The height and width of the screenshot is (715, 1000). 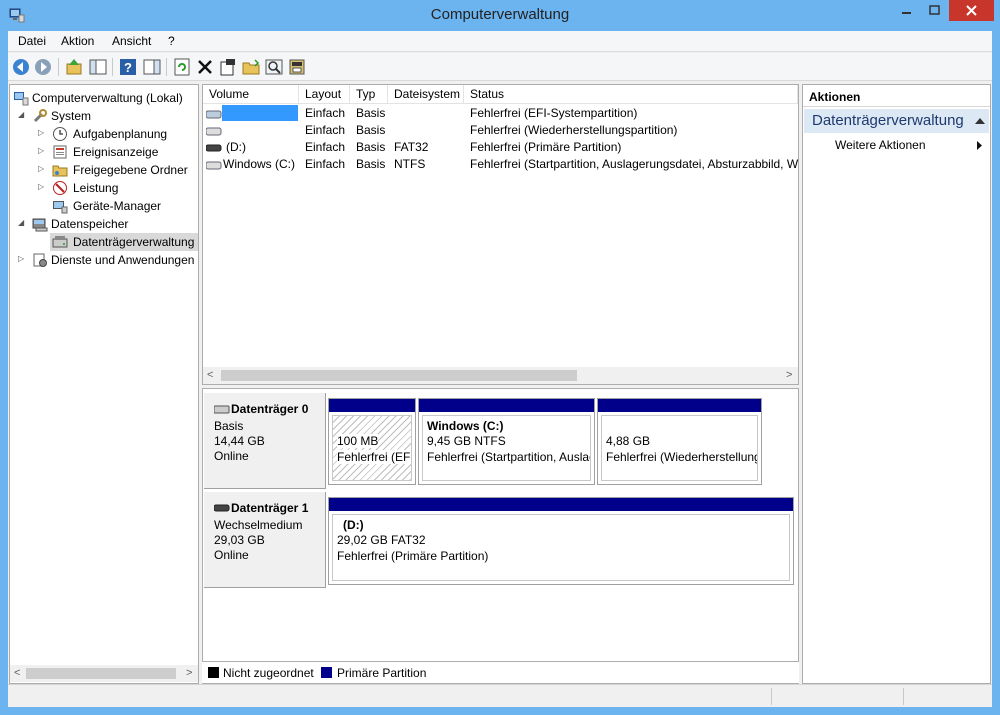 I want to click on column-header-dateisystem: Dateisystem, so click(x=426, y=94).